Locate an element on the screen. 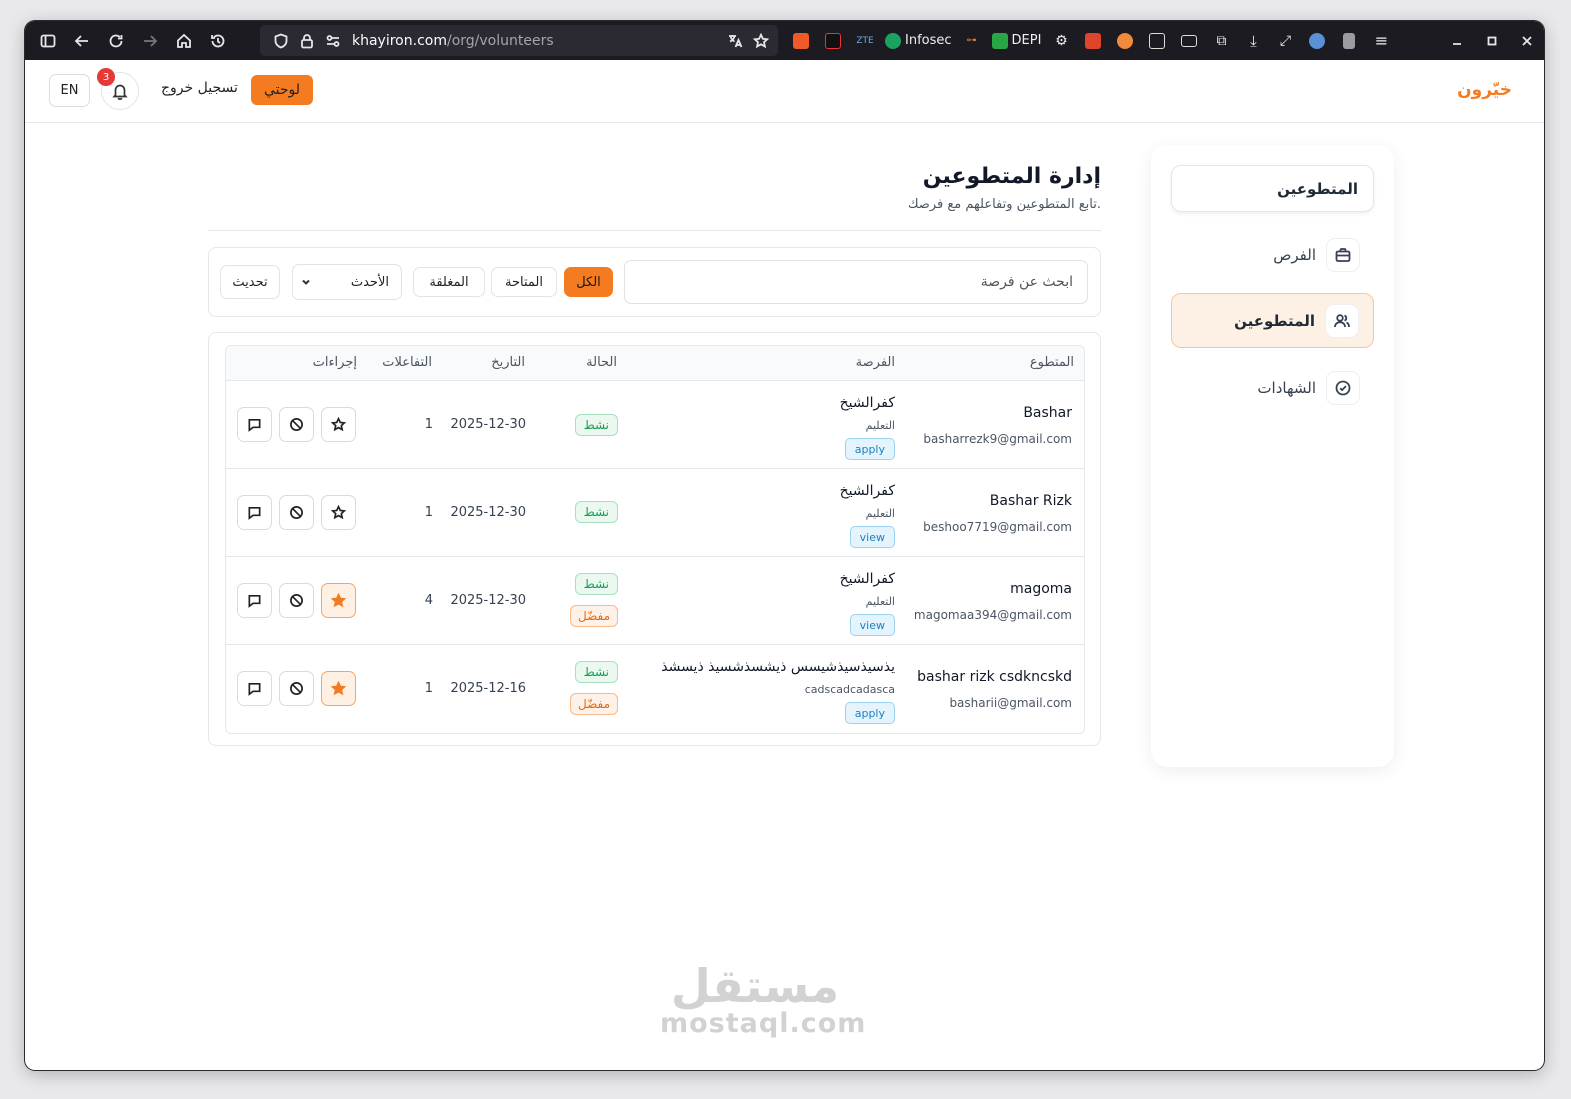  refresh-button: تحديث is located at coordinates (250, 282).